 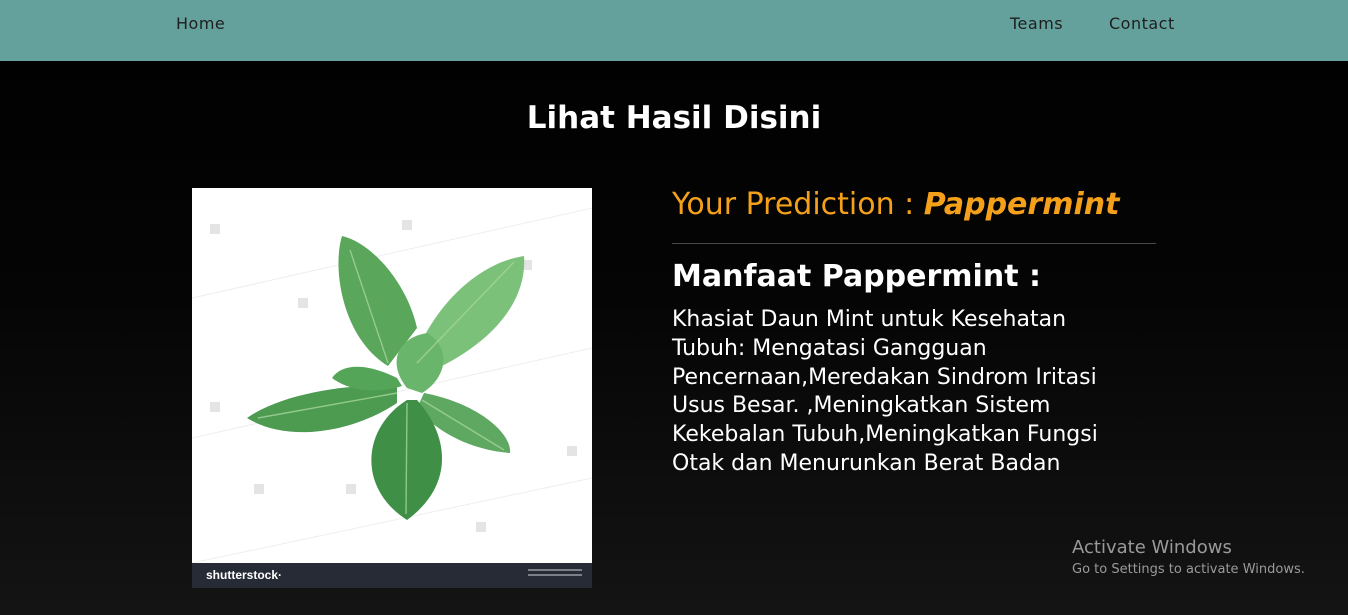 What do you see at coordinates (674, 30) in the screenshot?
I see `navbar: Home Teams Contact` at bounding box center [674, 30].